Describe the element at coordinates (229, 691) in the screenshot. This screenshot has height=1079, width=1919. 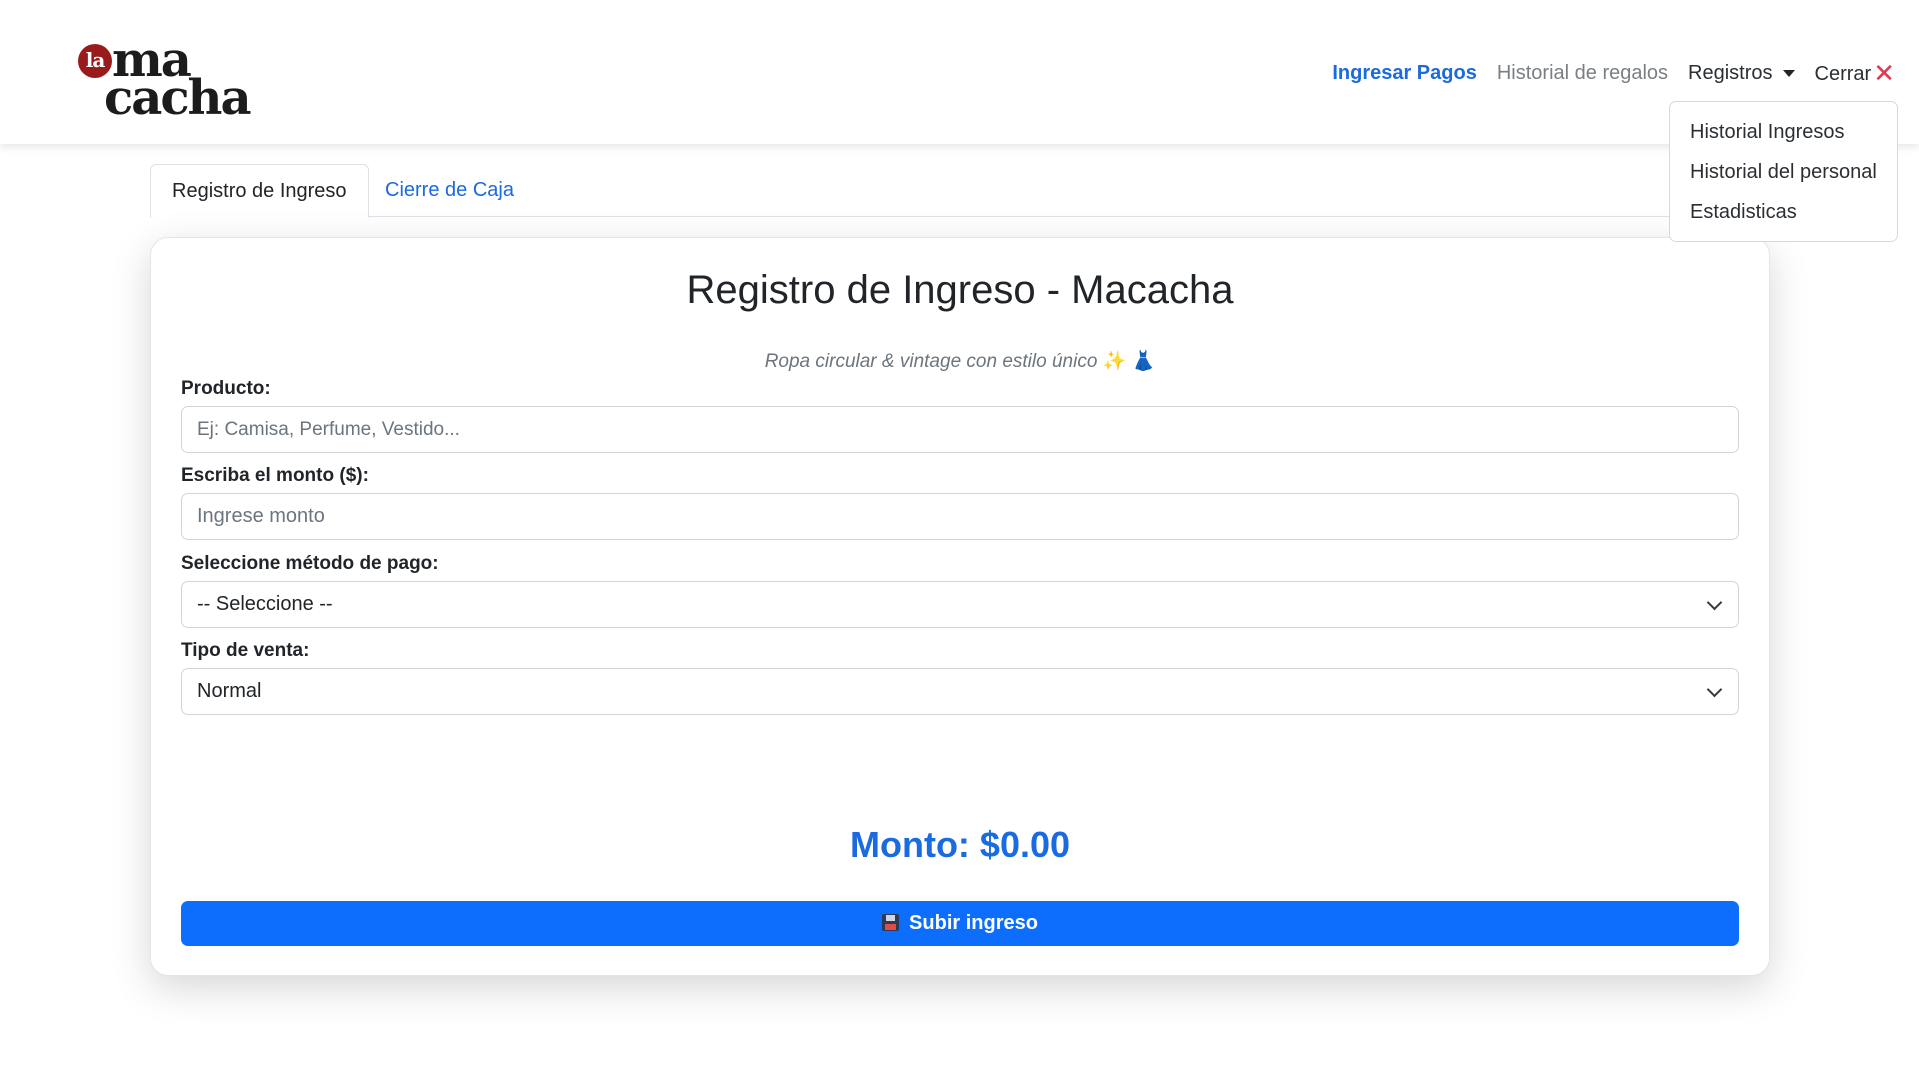
I see `tipo-venta-value: Normal` at that location.